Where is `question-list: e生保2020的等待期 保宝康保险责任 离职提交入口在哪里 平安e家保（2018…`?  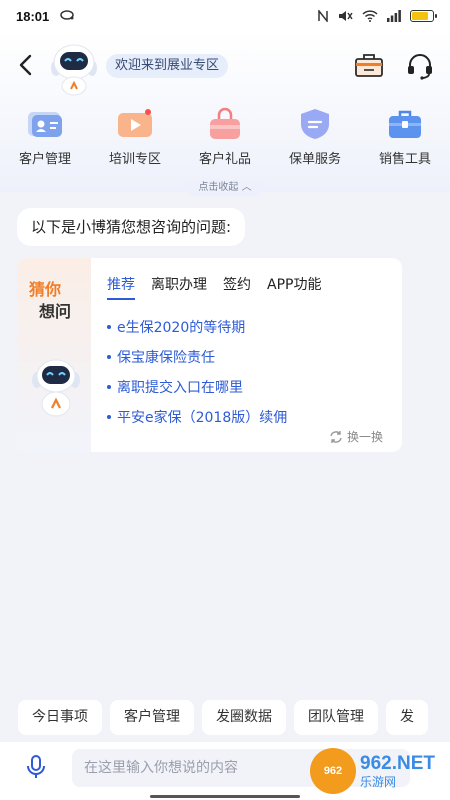
question-list: e生保2020的等待期 保宝康保险责任 离职提交入口在哪里 平安e家保（2018… is located at coordinates (197, 372).